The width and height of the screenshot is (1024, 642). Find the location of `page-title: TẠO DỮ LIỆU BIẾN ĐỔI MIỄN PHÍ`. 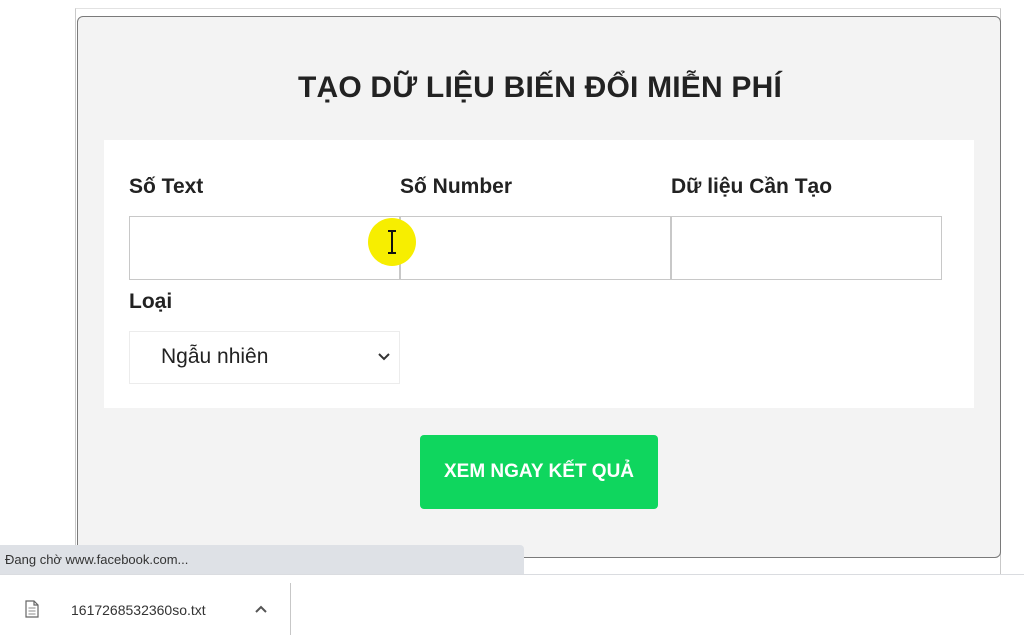

page-title: TẠO DỮ LIỆU BIẾN ĐỔI MIỄN PHÍ is located at coordinates (540, 87).